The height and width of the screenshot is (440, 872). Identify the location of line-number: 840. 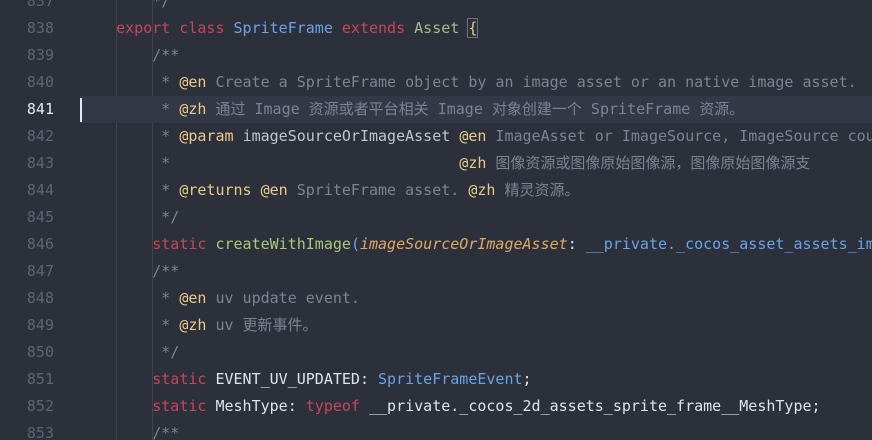
(40, 82).